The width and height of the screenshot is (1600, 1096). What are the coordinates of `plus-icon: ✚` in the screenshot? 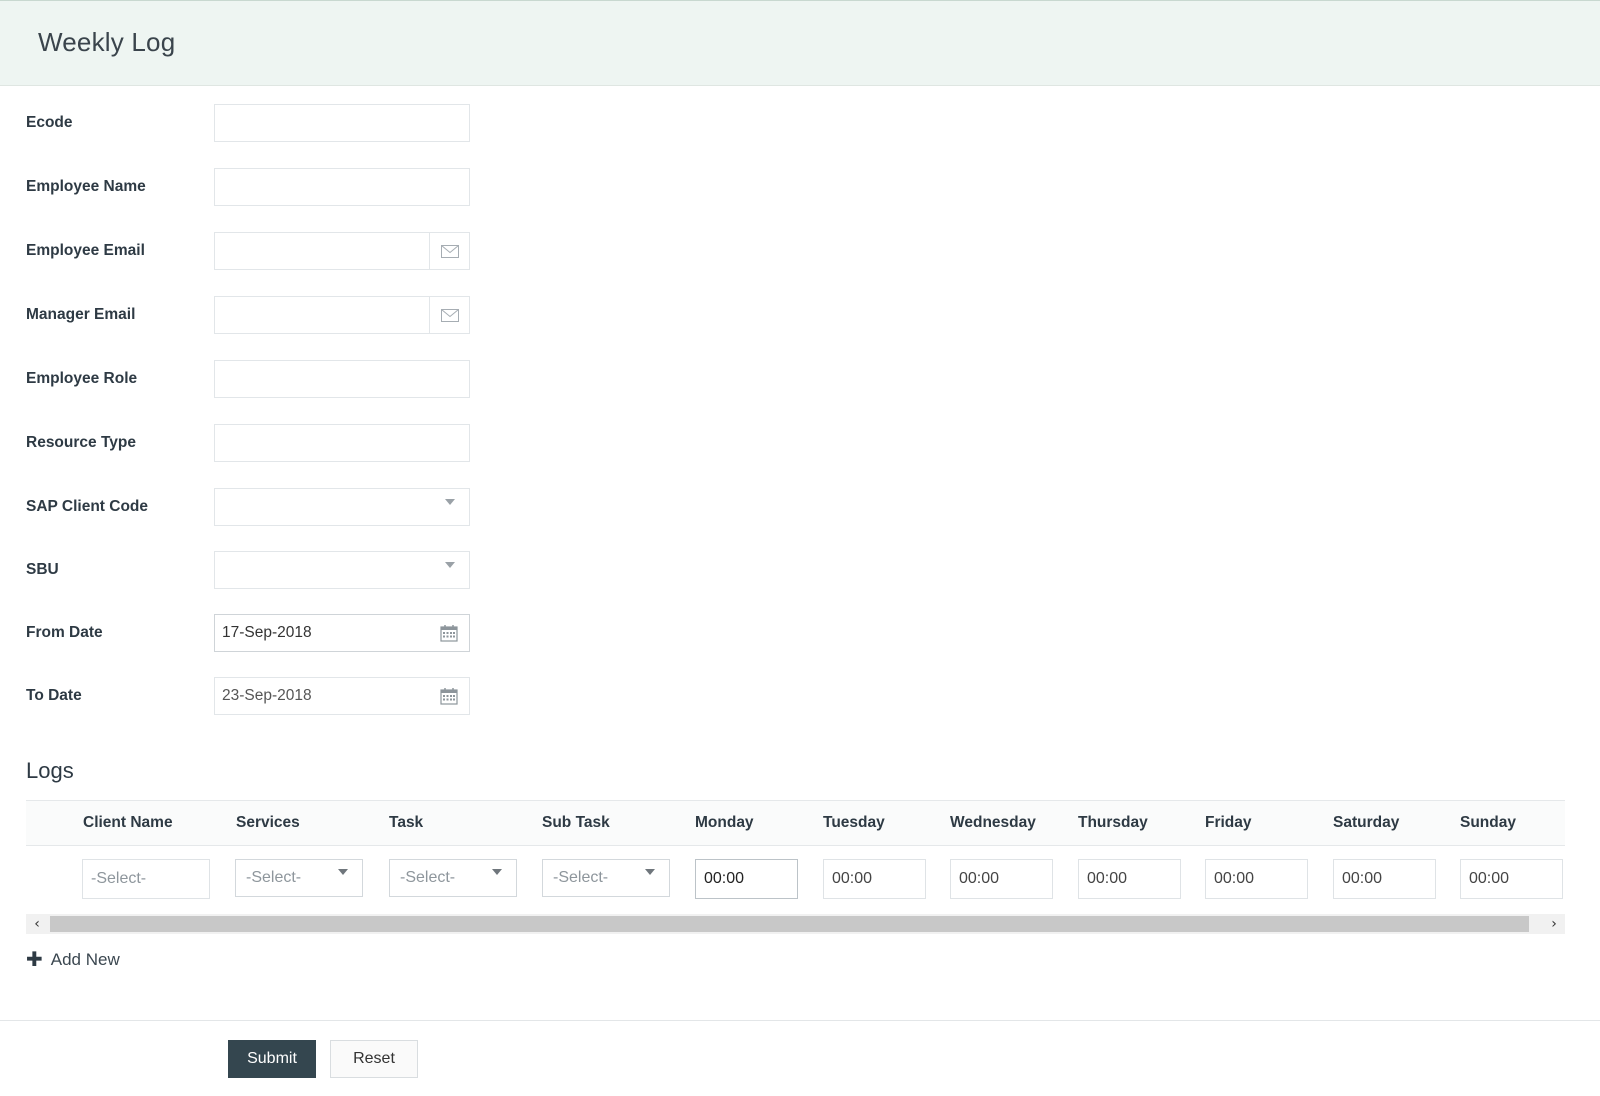 It's located at (34, 960).